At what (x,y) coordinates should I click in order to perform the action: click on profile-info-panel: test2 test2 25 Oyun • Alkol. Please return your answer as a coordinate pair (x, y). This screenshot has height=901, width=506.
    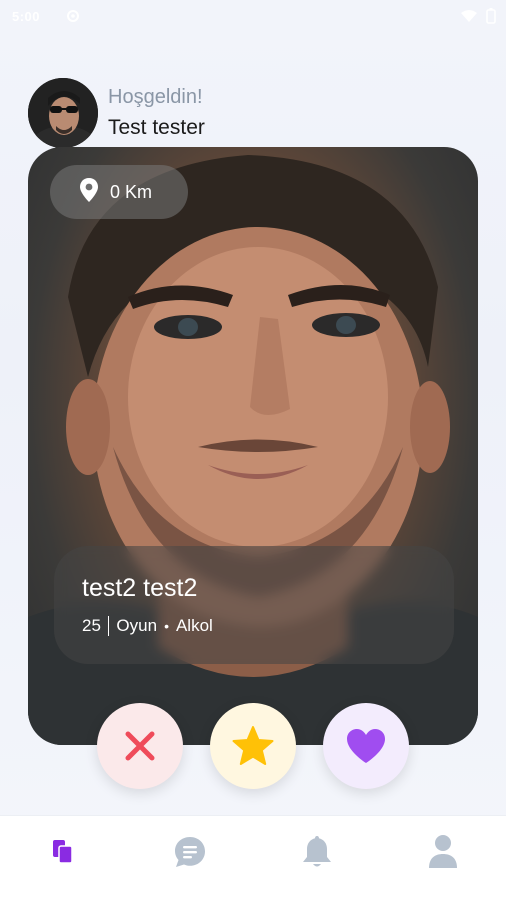
    Looking at the image, I should click on (254, 605).